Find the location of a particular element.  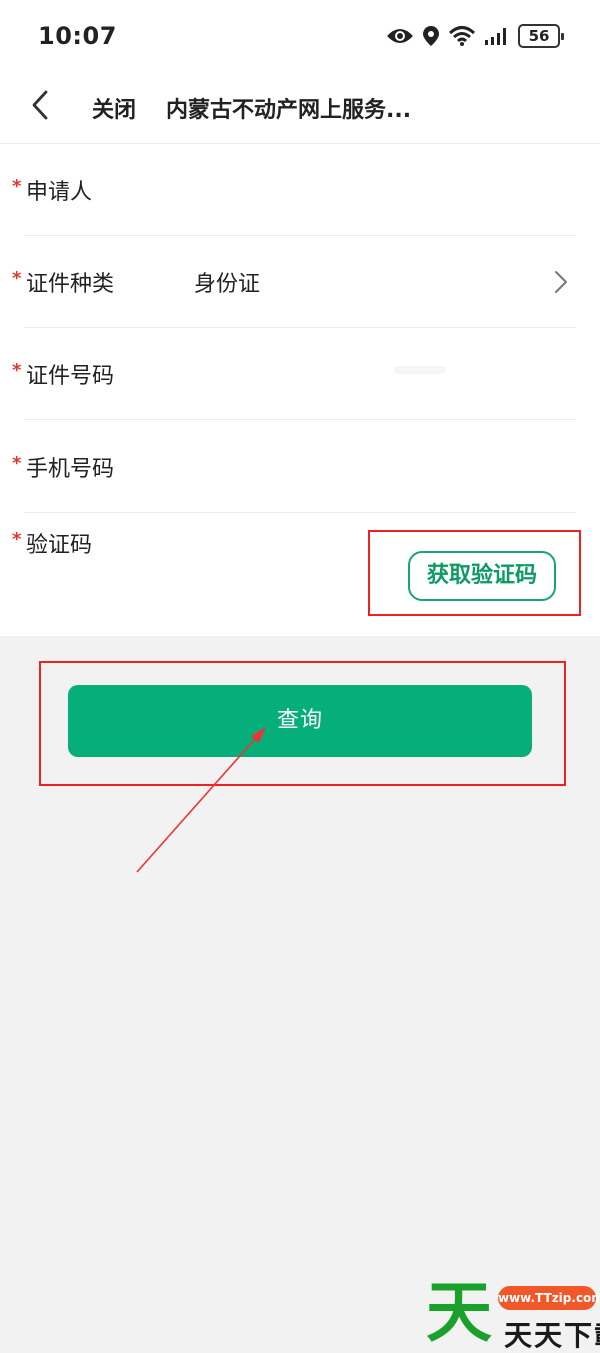

location-icon is located at coordinates (431, 36).